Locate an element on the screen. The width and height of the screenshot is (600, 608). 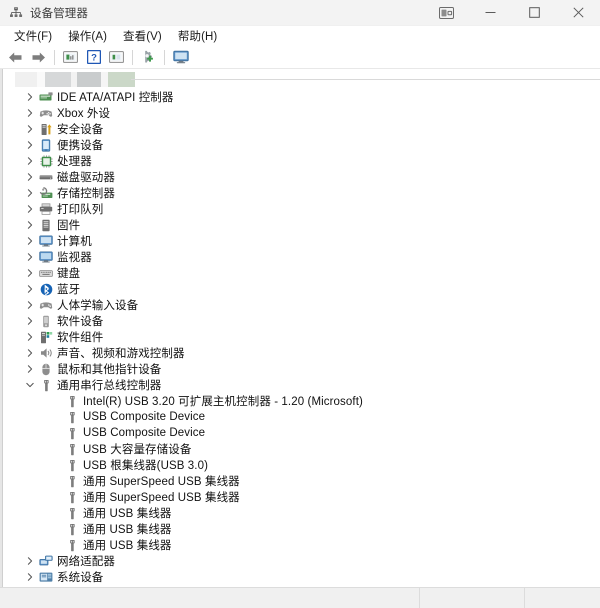
tree-item: 声音、视频和游戏控制器 is located at coordinates (301, 353).